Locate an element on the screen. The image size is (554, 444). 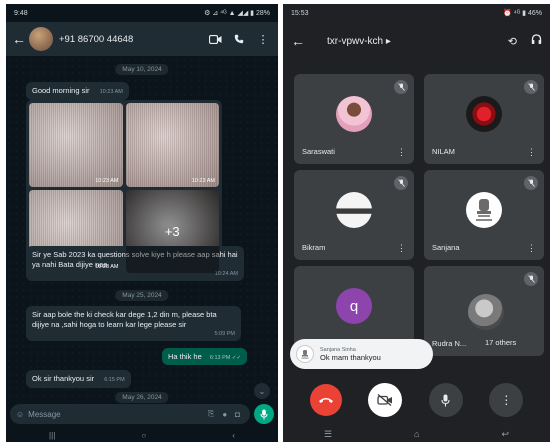
system-nav-bar: ☰ ⌂ ↩ is located at coordinates (416, 434).